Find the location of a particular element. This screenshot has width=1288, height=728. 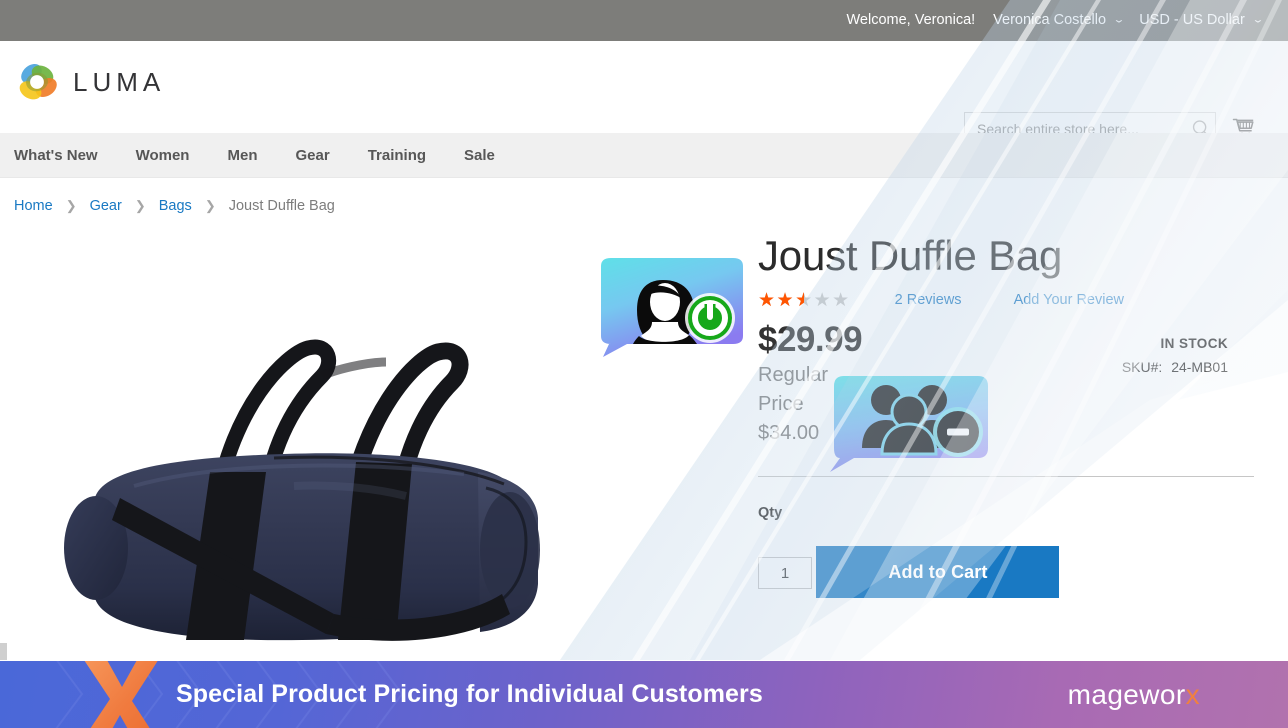

nav-item-women: Women is located at coordinates (163, 155).